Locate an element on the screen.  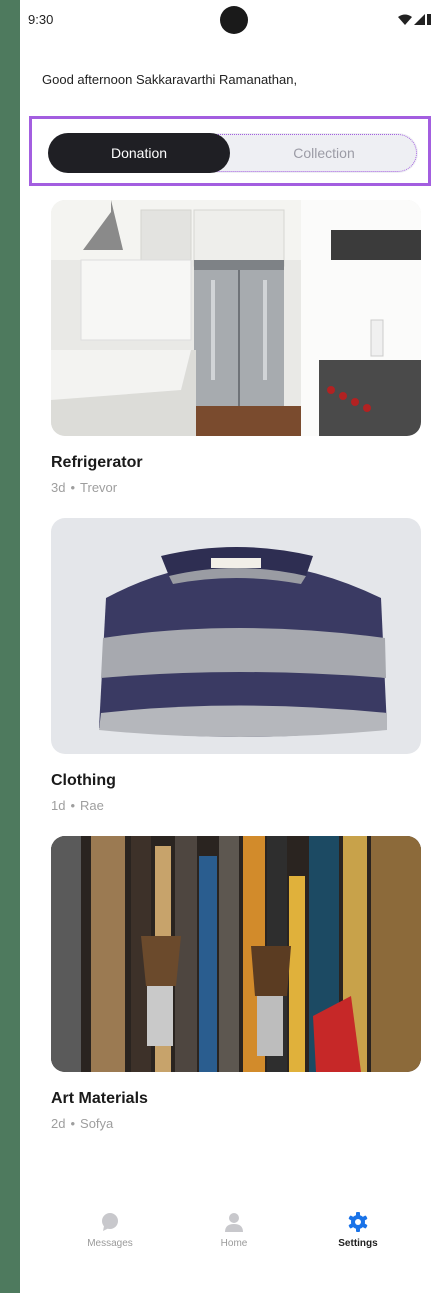
greeting-text: Good afternoon Sakkaravarthi Ramanathan, is located at coordinates (170, 79).